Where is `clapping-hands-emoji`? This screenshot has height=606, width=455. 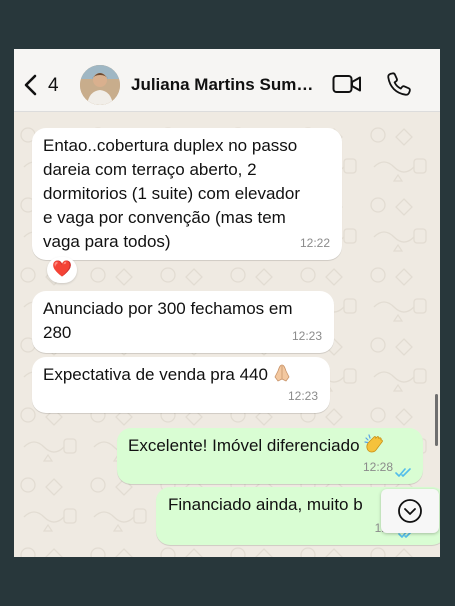
clapping-hands-emoji is located at coordinates (373, 443).